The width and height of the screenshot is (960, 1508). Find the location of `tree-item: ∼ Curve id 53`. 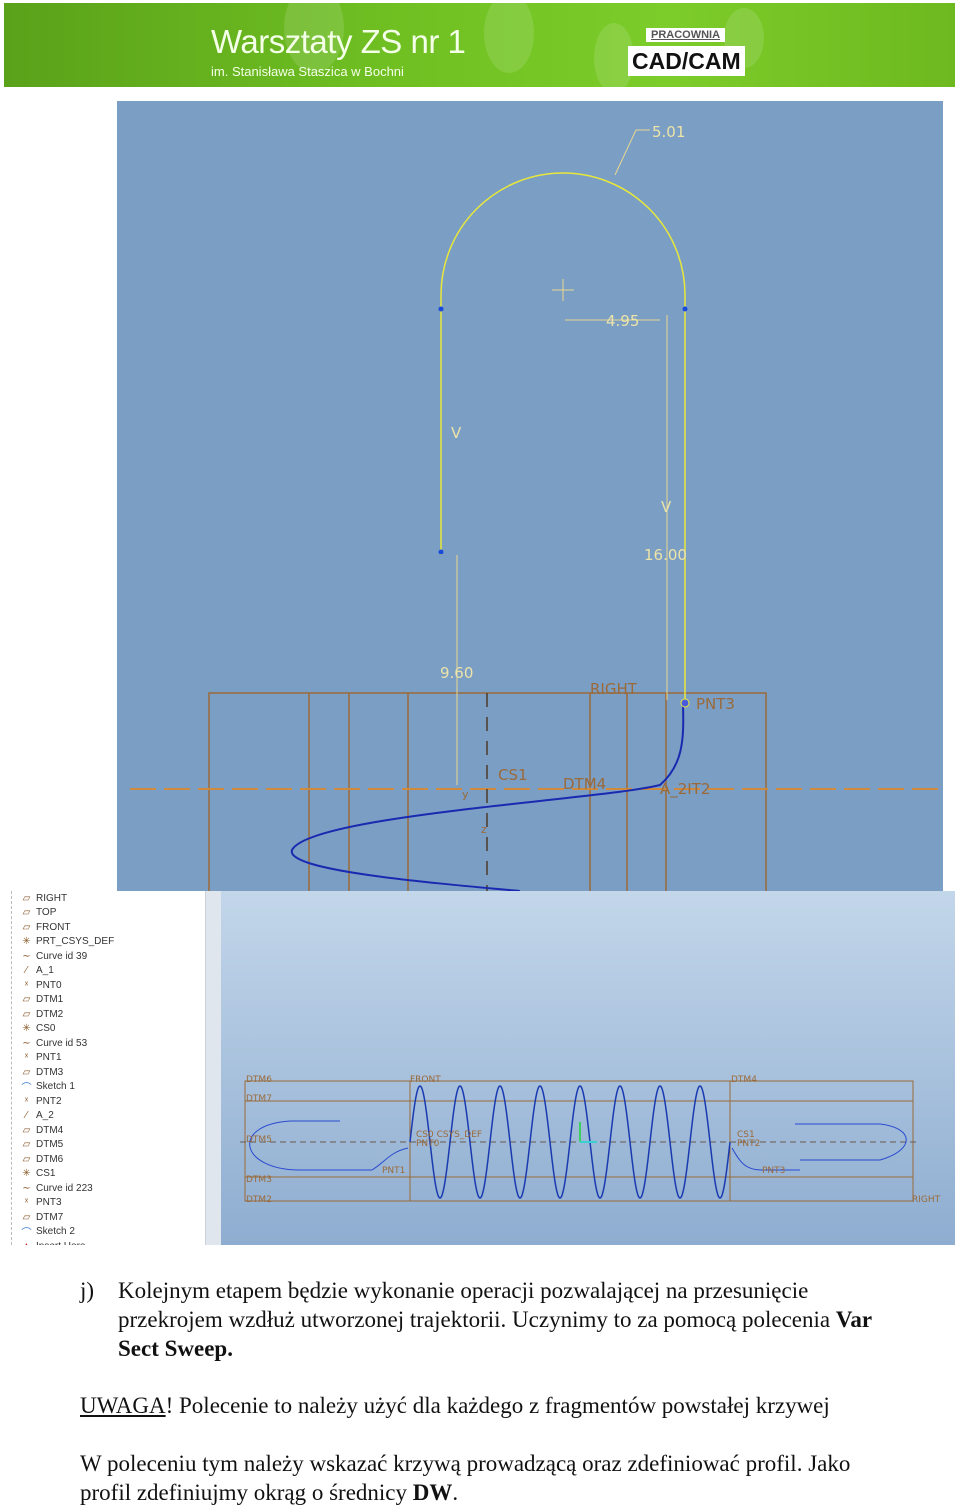

tree-item: ∼ Curve id 53 is located at coordinates (53, 1043).